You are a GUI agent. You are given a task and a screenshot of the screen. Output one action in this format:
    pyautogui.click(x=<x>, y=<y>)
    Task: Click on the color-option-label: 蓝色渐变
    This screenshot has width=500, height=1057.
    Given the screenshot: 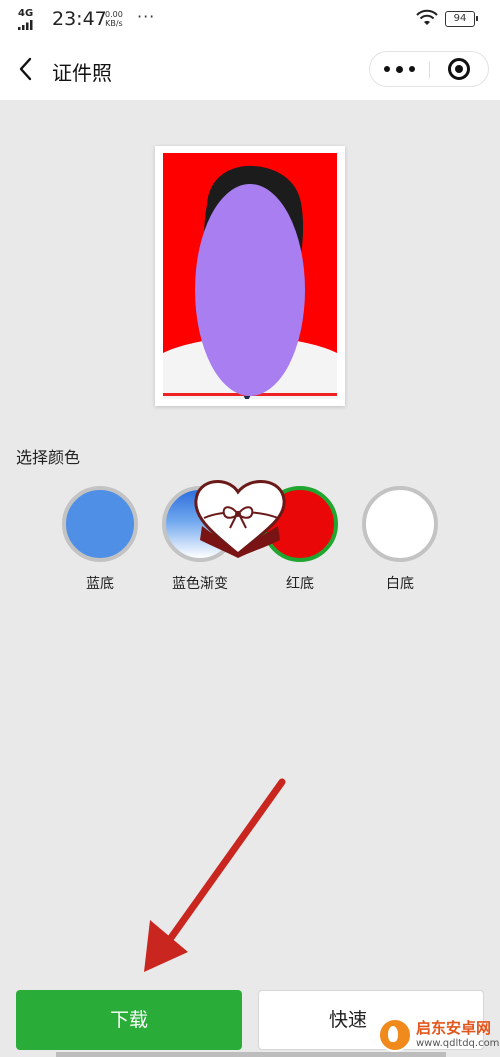 What is the action you would take?
    pyautogui.click(x=200, y=584)
    